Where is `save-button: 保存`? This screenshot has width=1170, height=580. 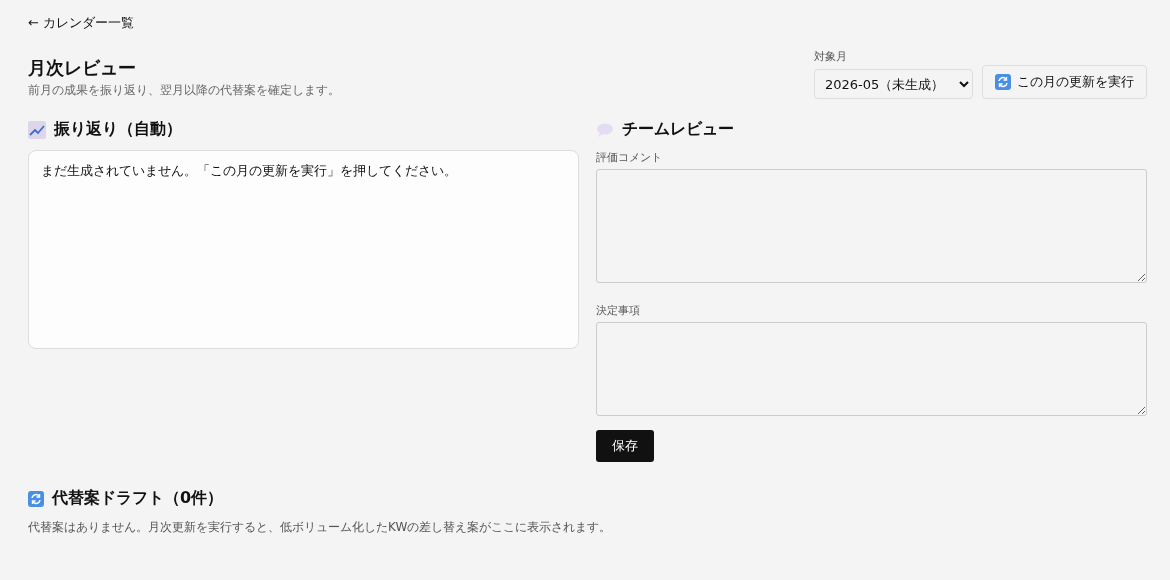
save-button: 保存 is located at coordinates (625, 446).